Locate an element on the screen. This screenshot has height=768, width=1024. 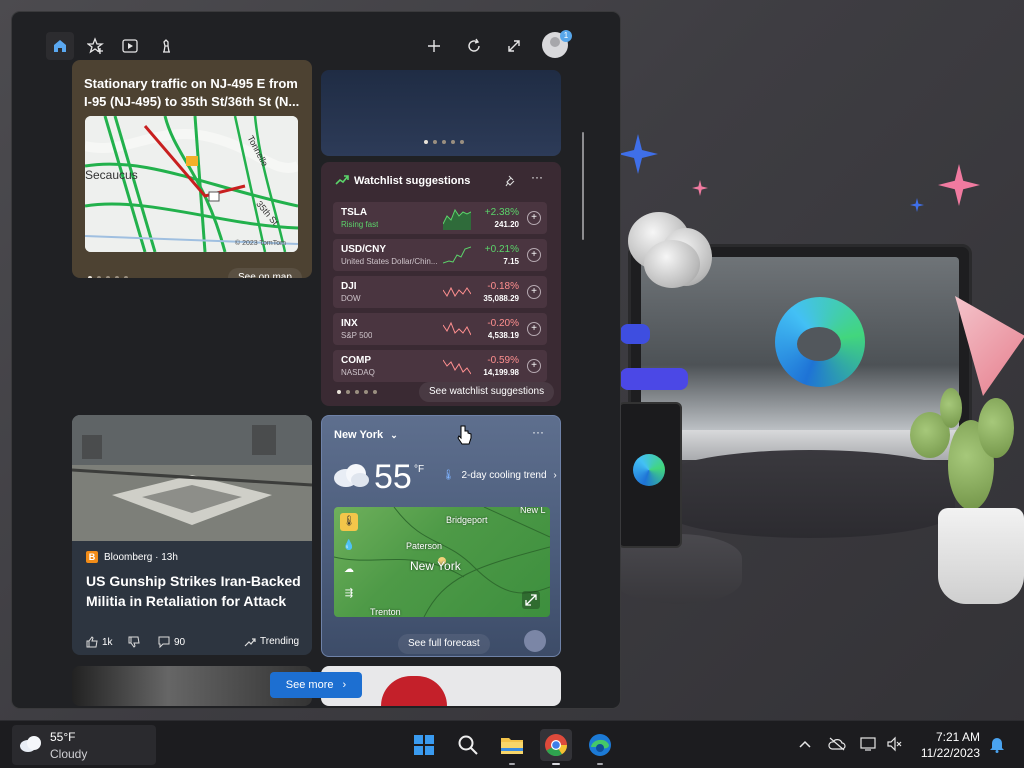
volume-button is located at coordinates (895, 744).